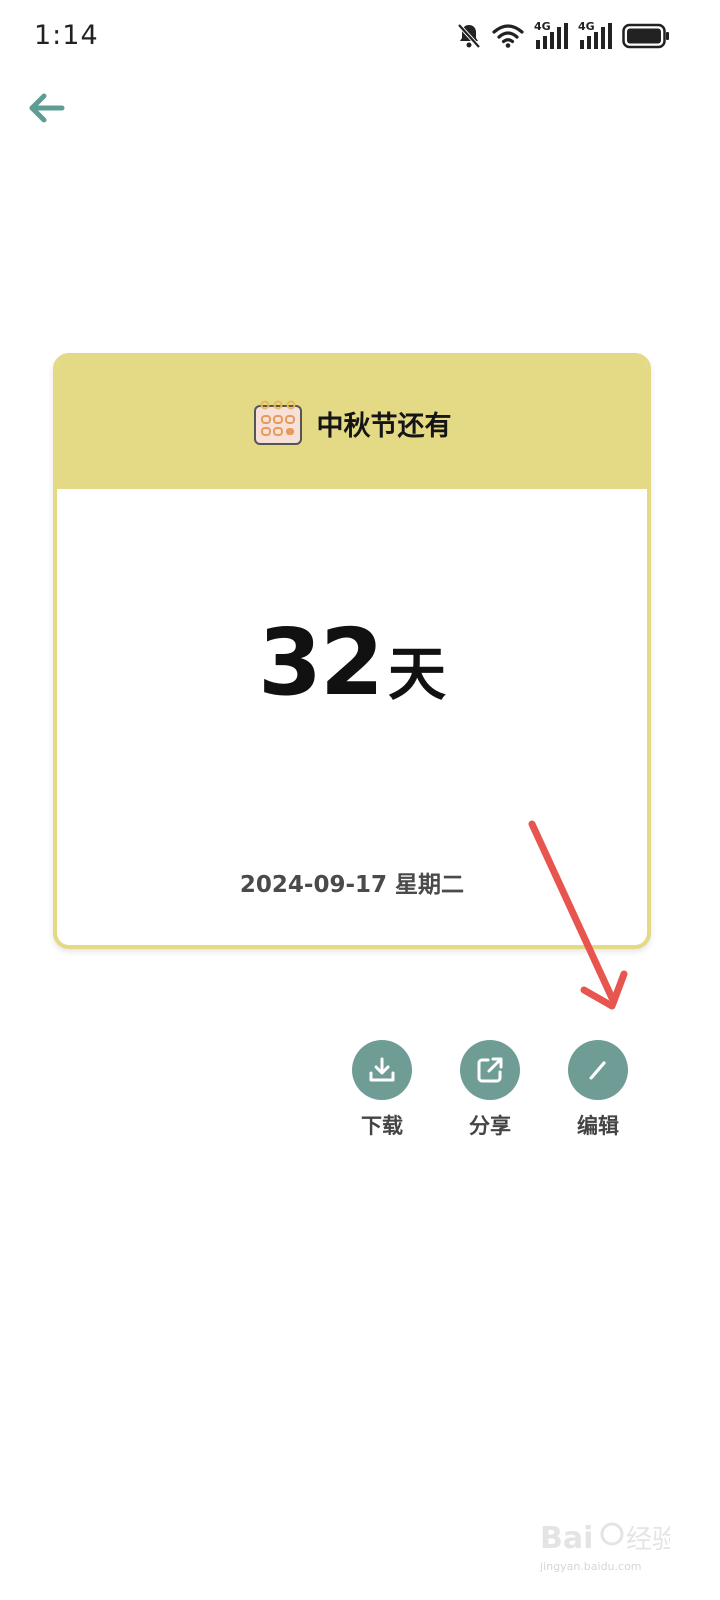  I want to click on download-icon, so click(382, 1069).